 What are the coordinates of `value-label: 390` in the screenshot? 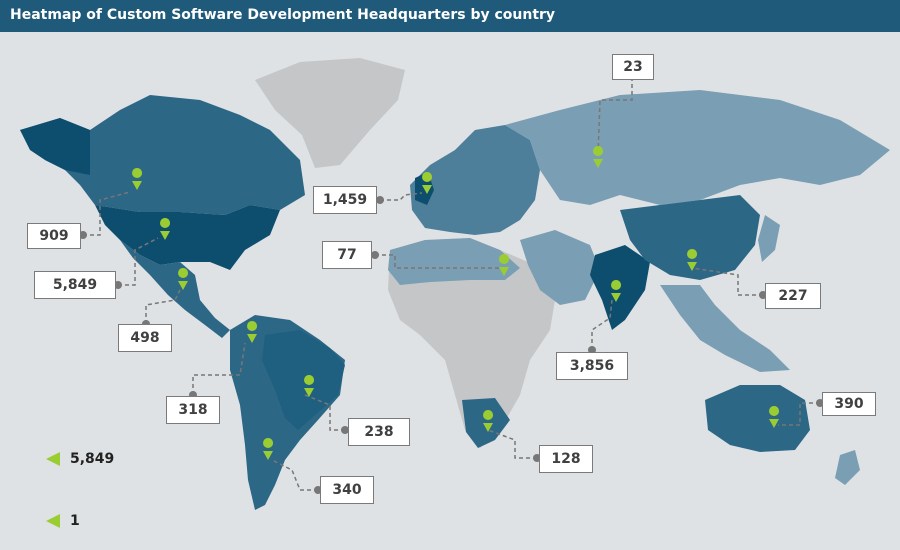 It's located at (849, 404).